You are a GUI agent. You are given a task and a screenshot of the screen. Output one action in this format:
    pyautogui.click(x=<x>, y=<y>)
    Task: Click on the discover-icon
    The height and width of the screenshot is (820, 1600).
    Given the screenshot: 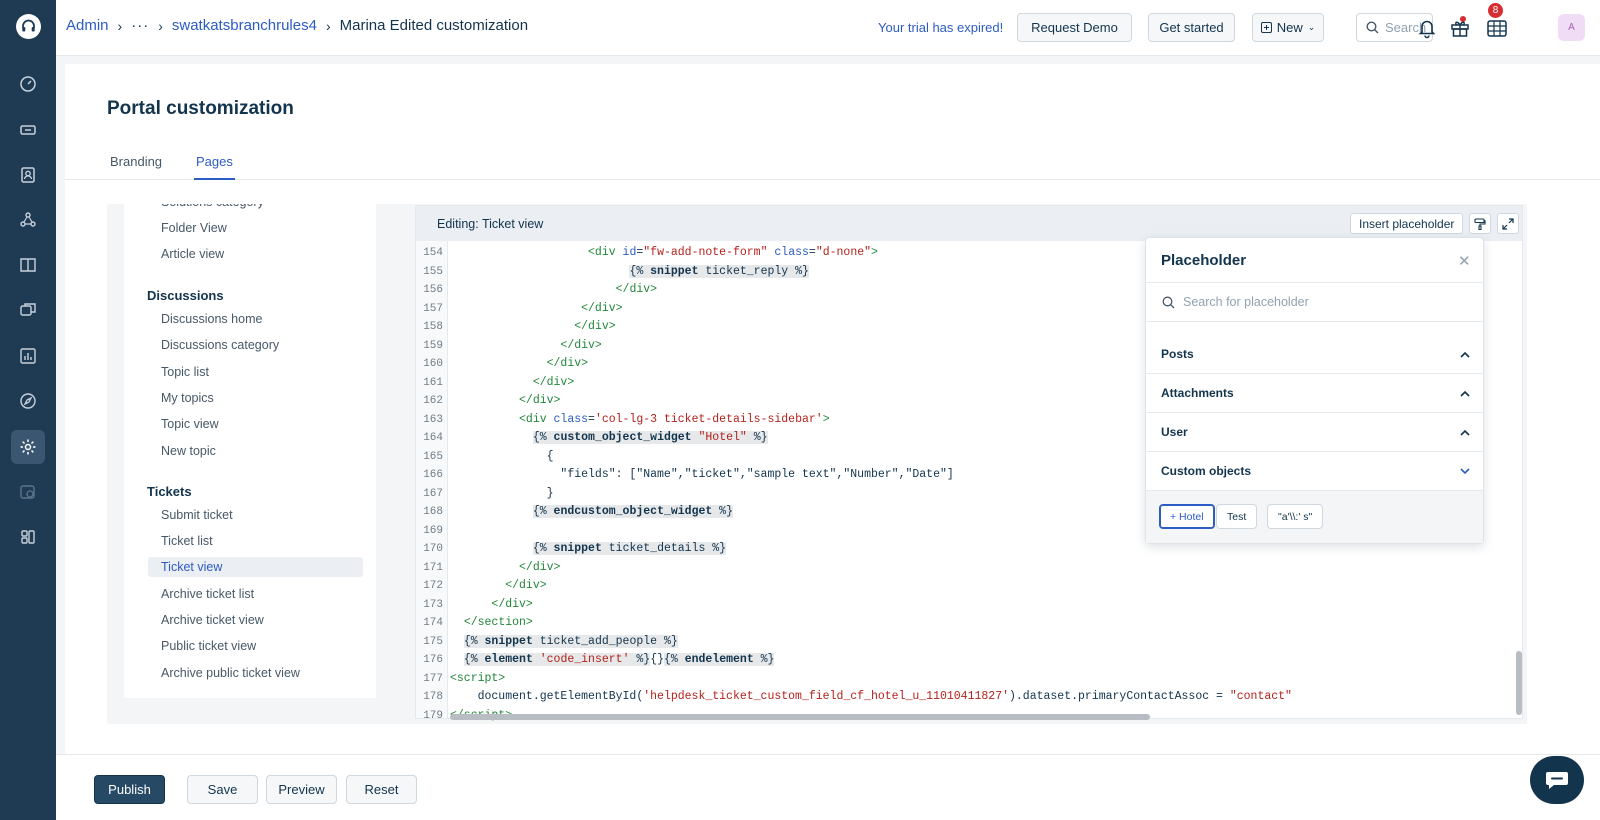 What is the action you would take?
    pyautogui.click(x=28, y=401)
    